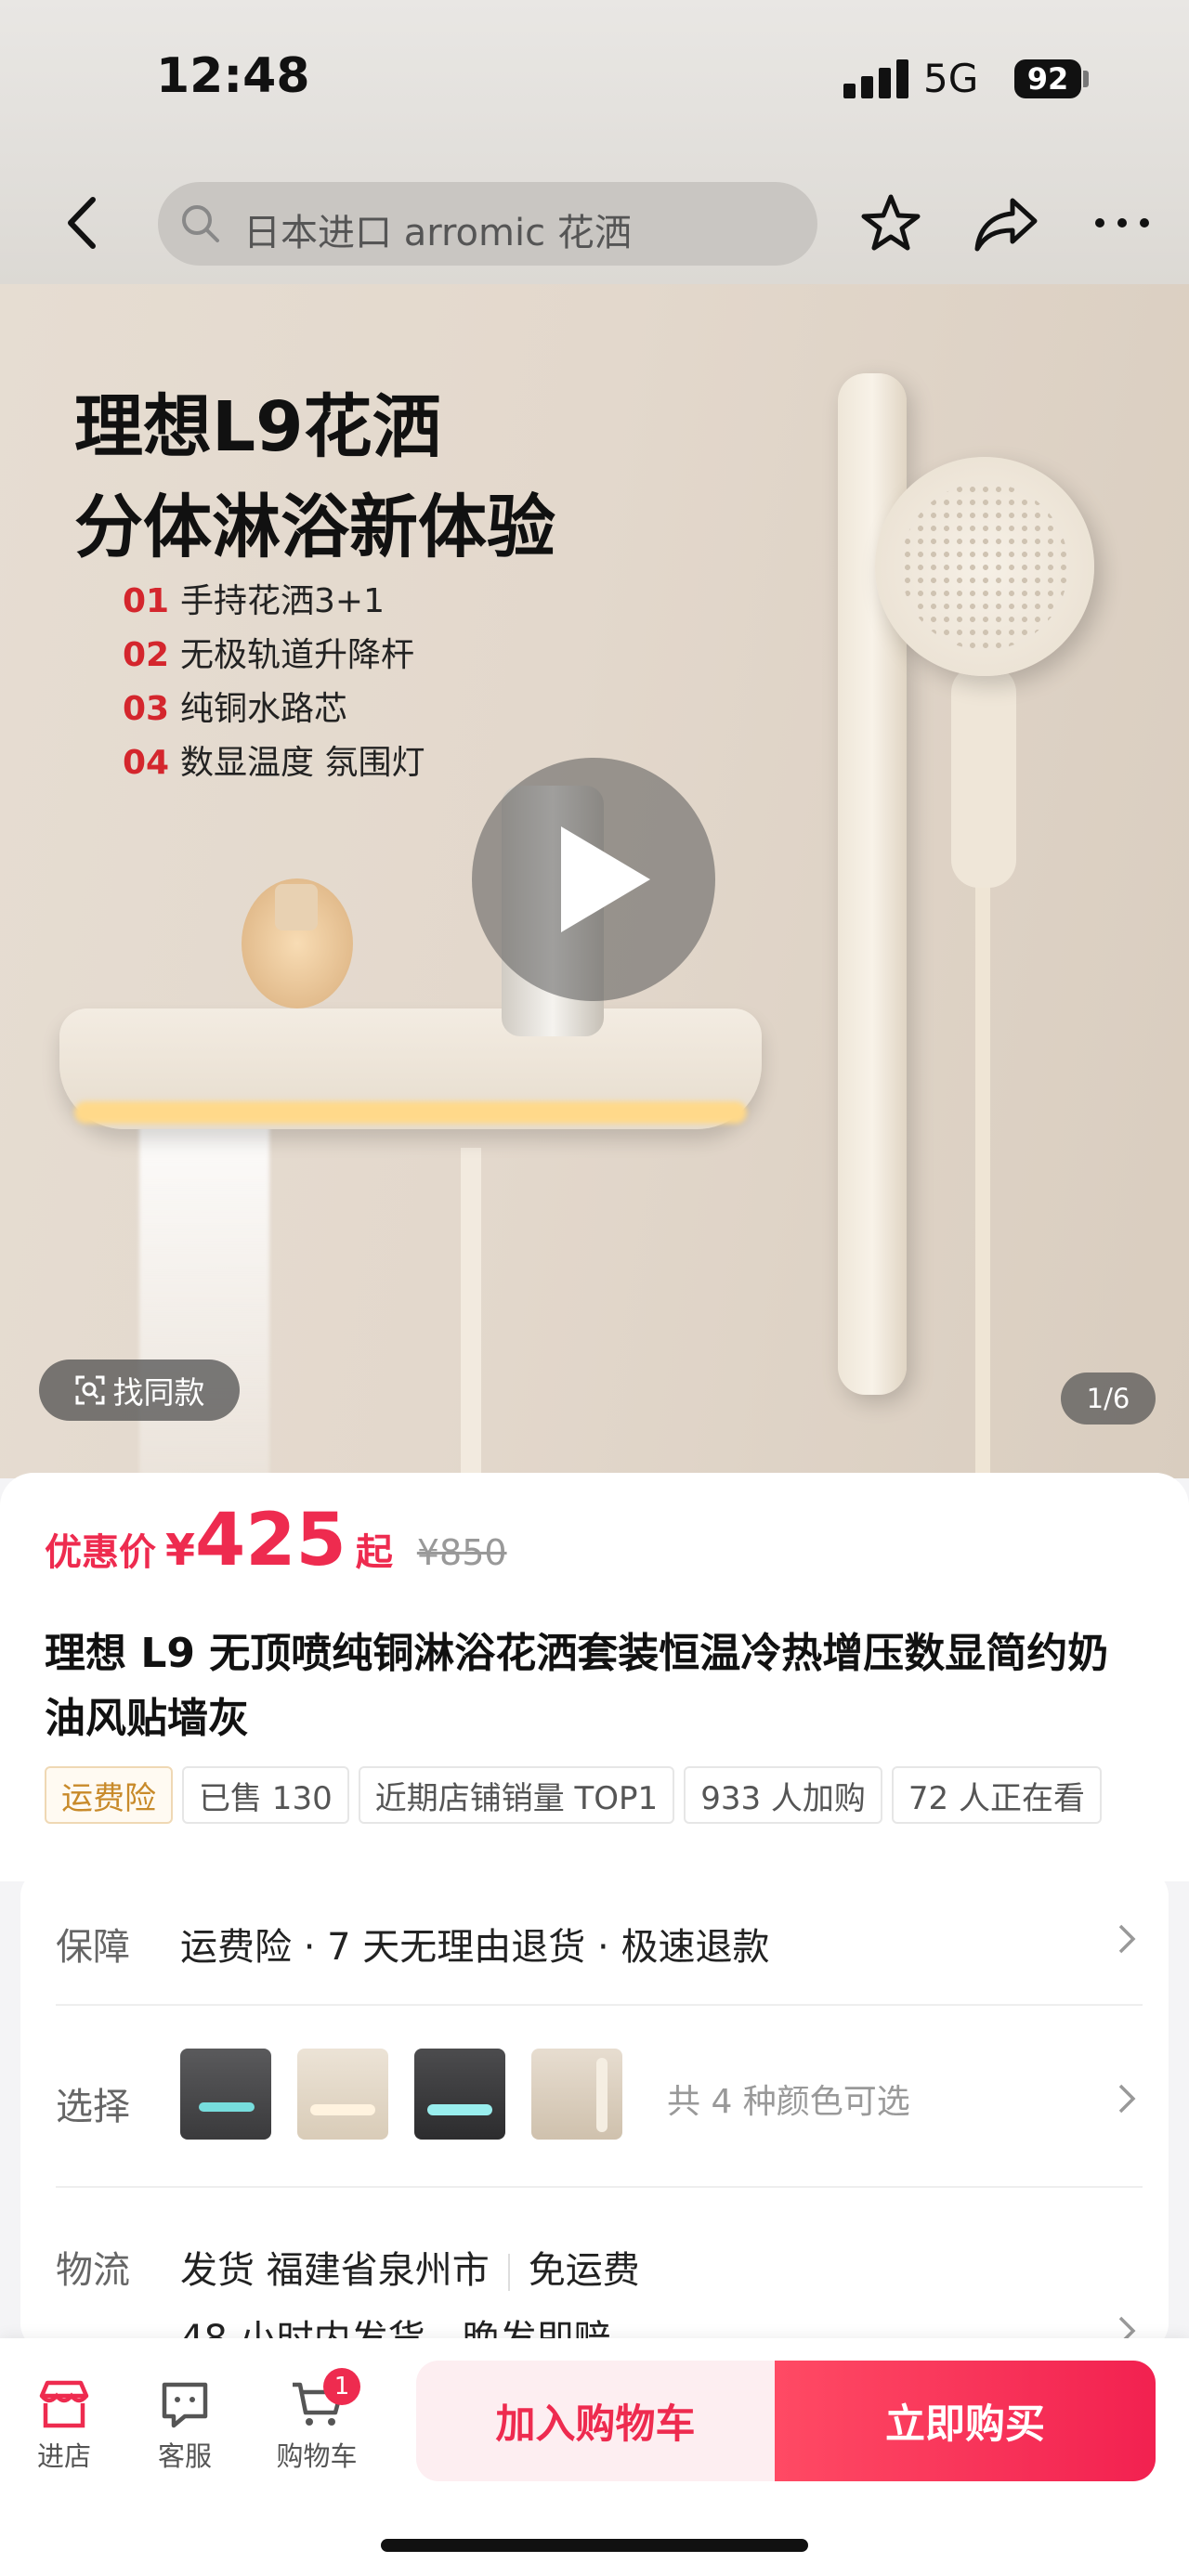  I want to click on share-icon, so click(1006, 225).